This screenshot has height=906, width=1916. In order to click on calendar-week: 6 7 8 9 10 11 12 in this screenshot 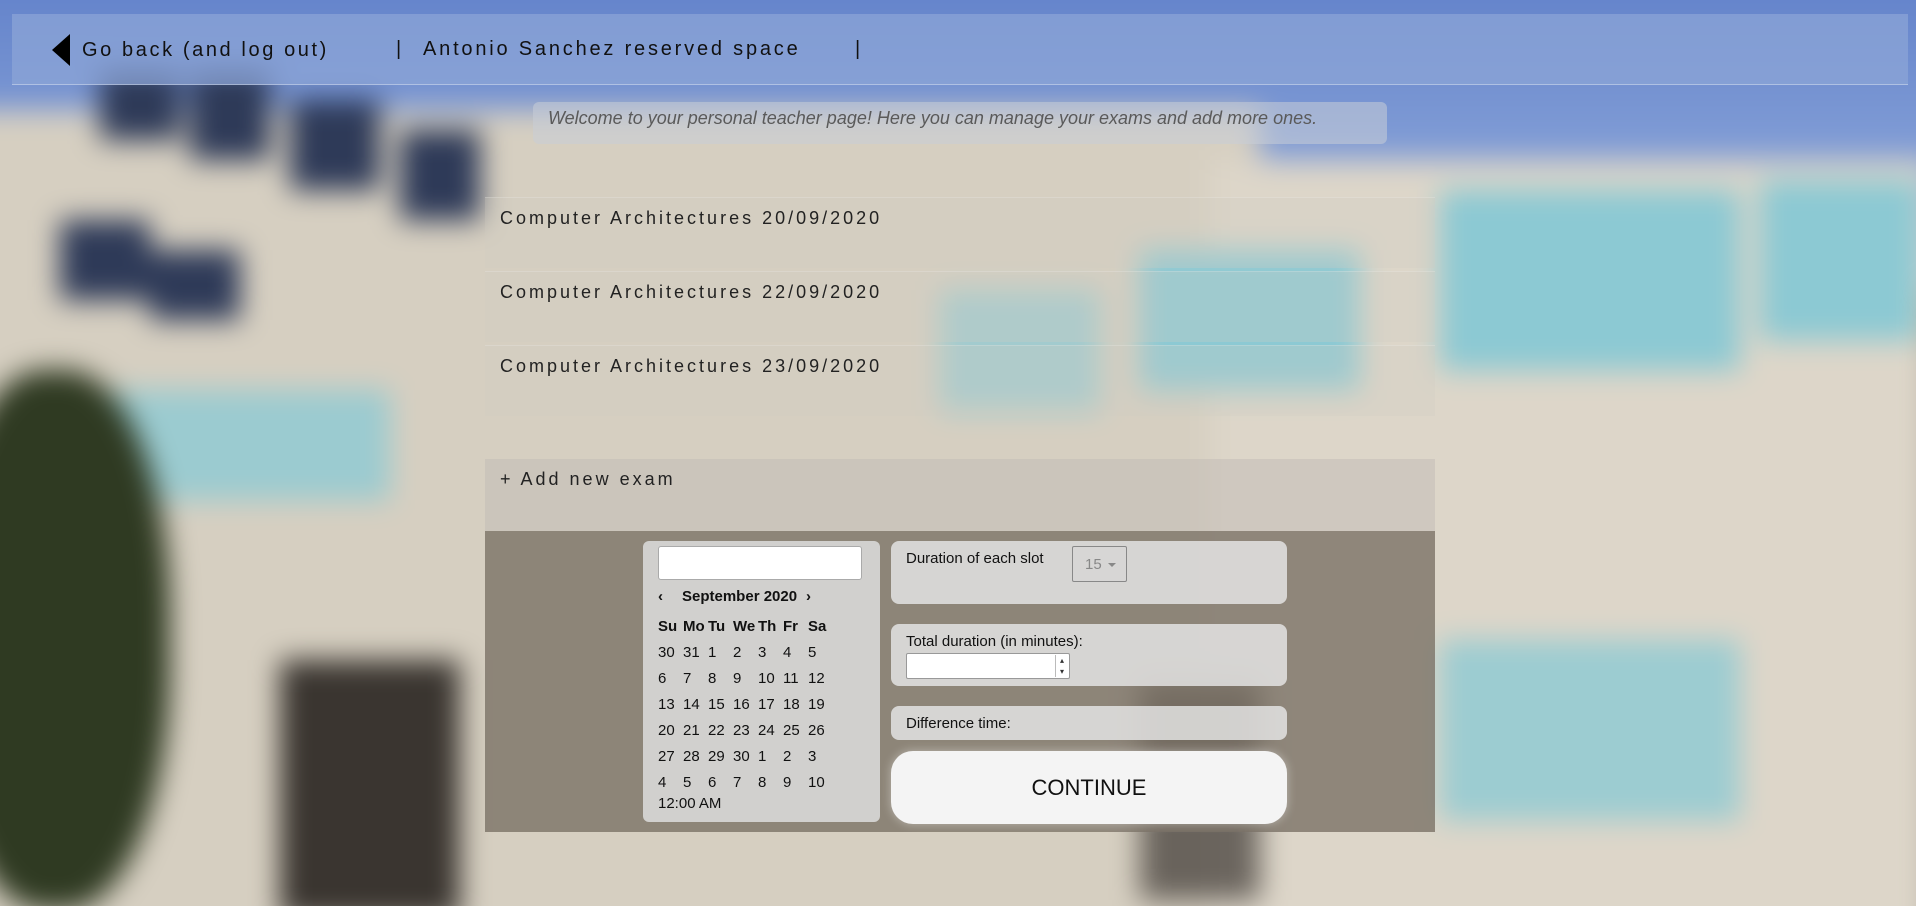, I will do `click(745, 678)`.